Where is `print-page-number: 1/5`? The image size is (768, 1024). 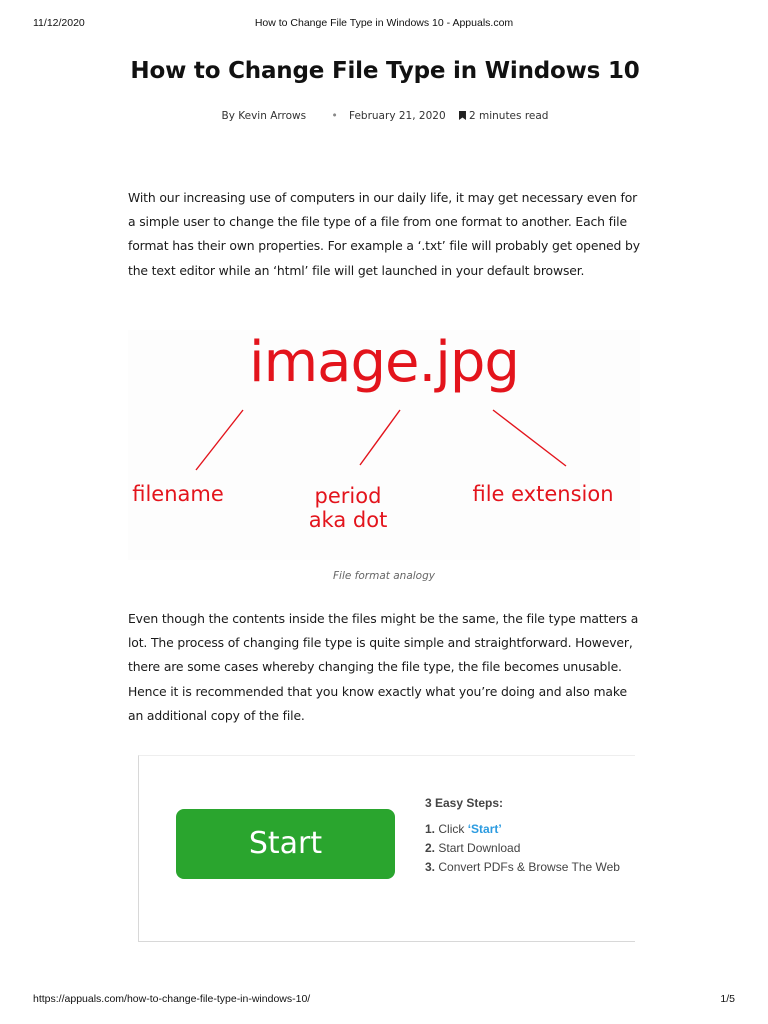 print-page-number: 1/5 is located at coordinates (727, 999).